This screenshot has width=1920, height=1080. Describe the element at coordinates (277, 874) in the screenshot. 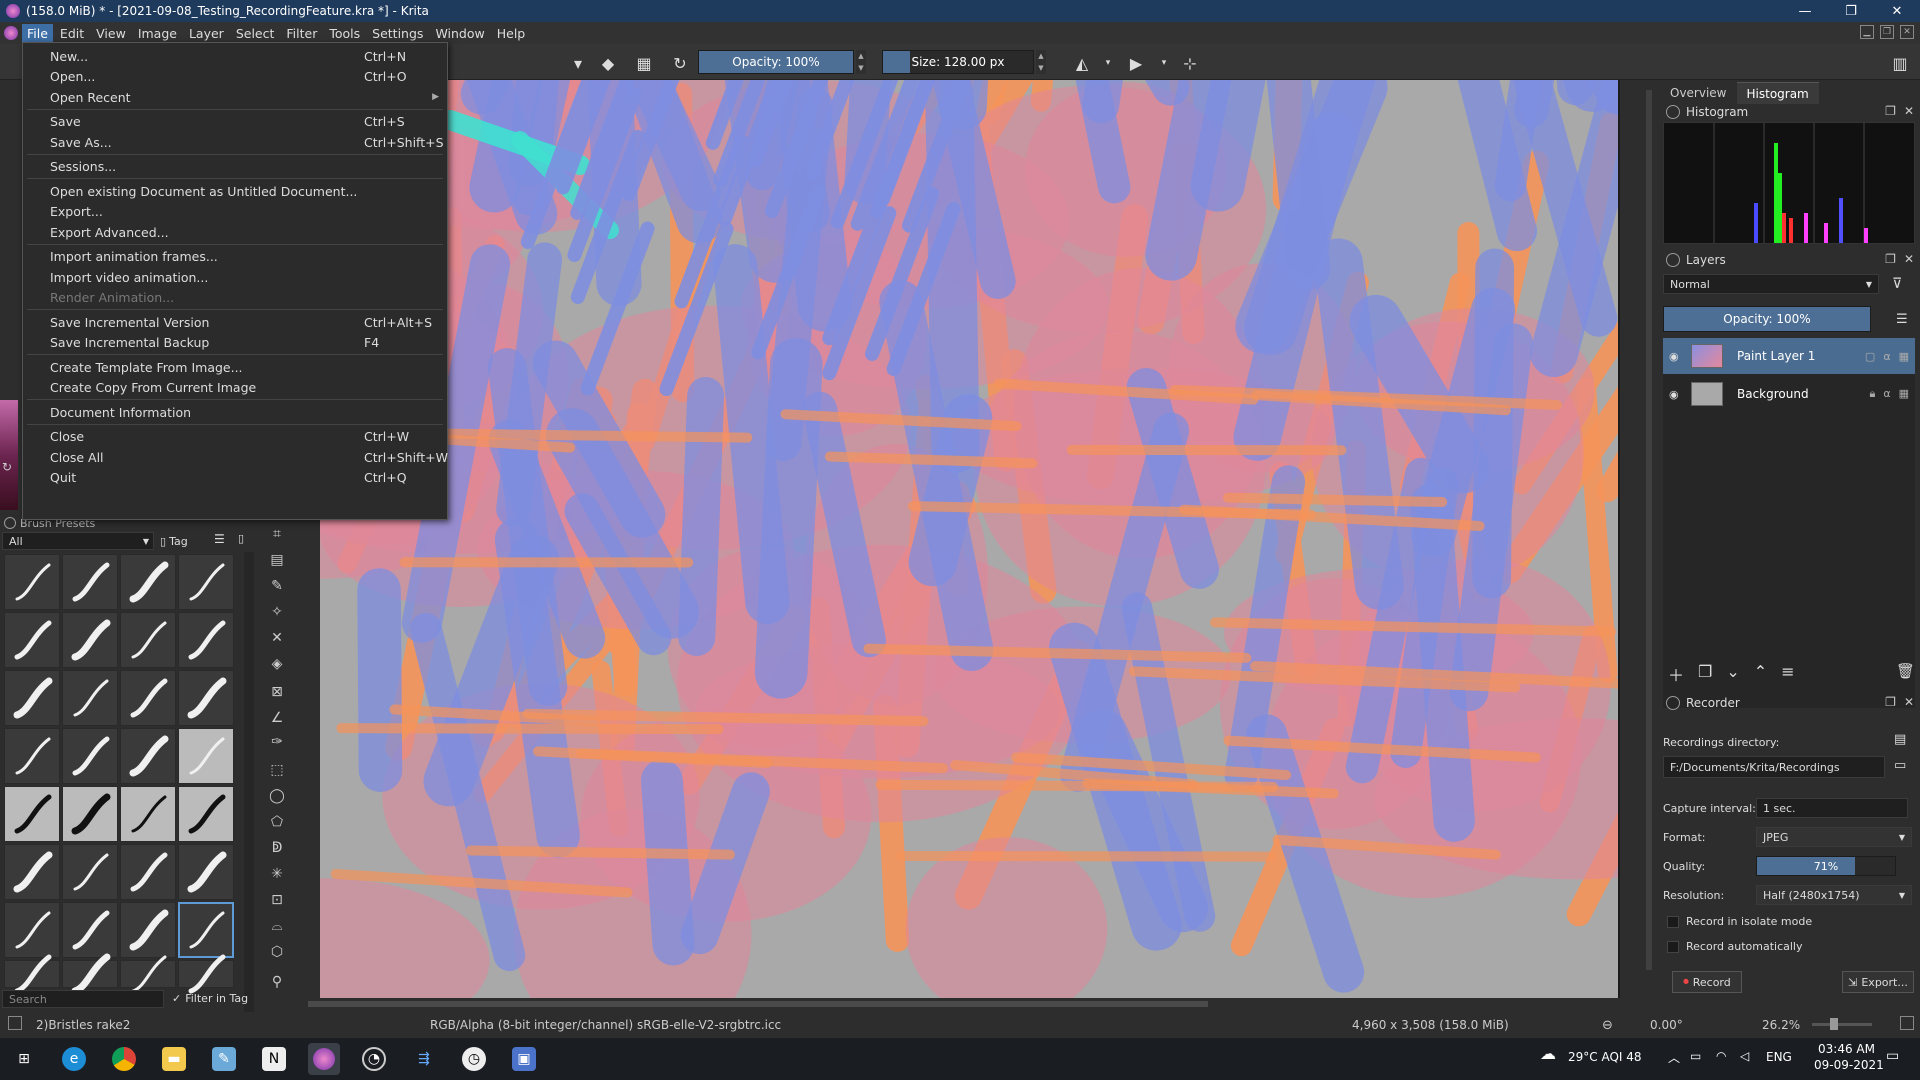

I see `magic-wand-icon: ✳` at that location.